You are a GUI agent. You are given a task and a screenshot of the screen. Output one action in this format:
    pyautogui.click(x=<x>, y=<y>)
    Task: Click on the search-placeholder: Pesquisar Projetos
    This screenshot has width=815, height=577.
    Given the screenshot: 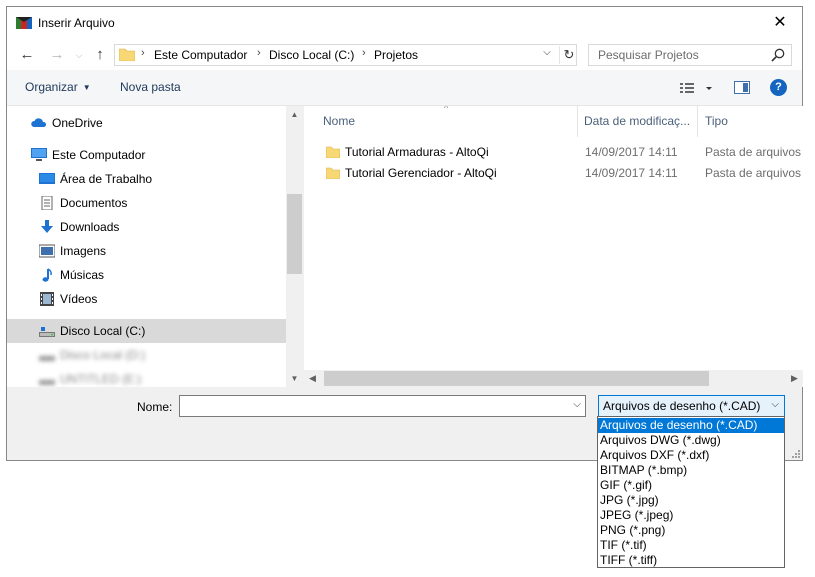 What is the action you would take?
    pyautogui.click(x=648, y=55)
    